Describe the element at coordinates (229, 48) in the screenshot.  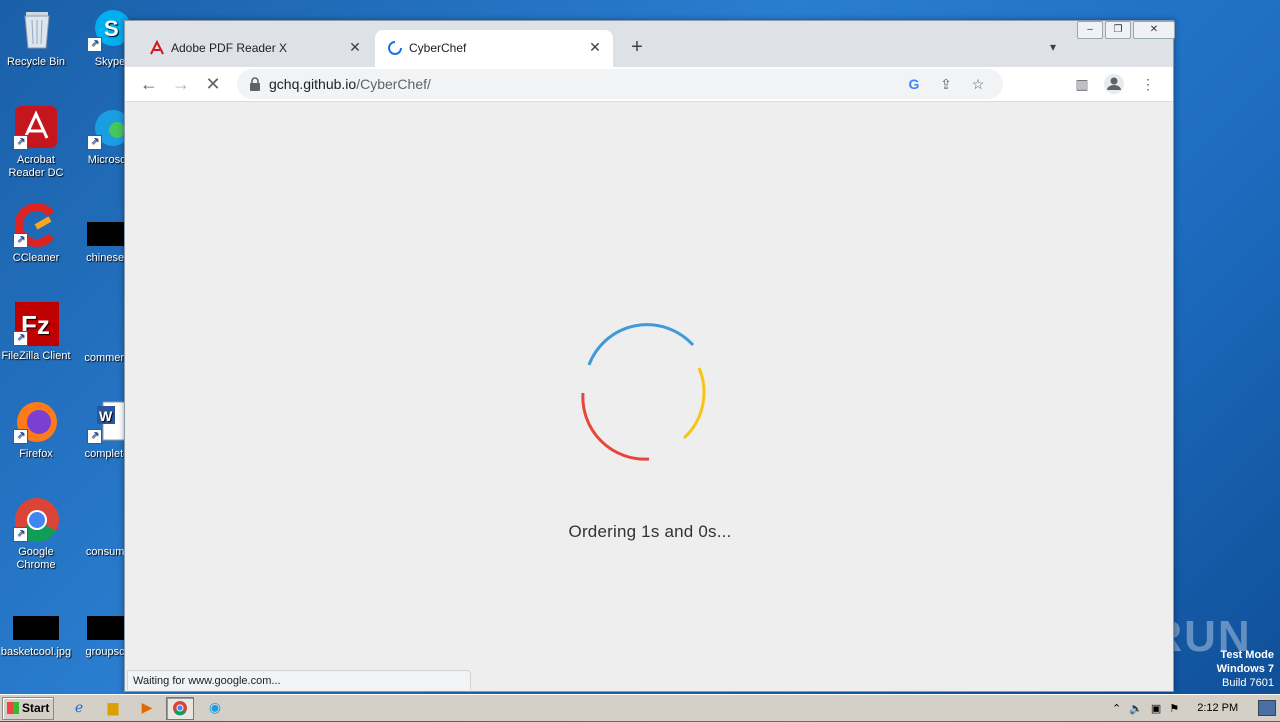
I see `tab-label: Adobe PDF Reader X` at that location.